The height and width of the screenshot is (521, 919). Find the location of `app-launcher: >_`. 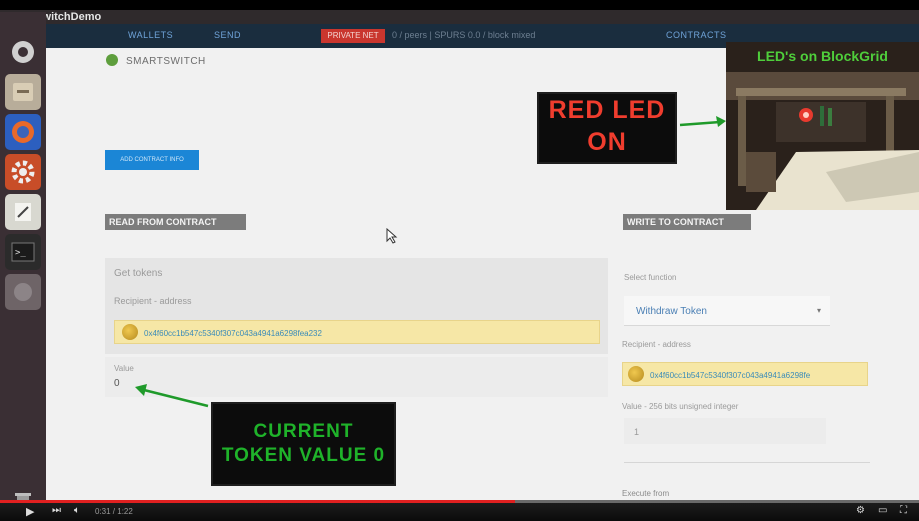

app-launcher: >_ is located at coordinates (23, 266).